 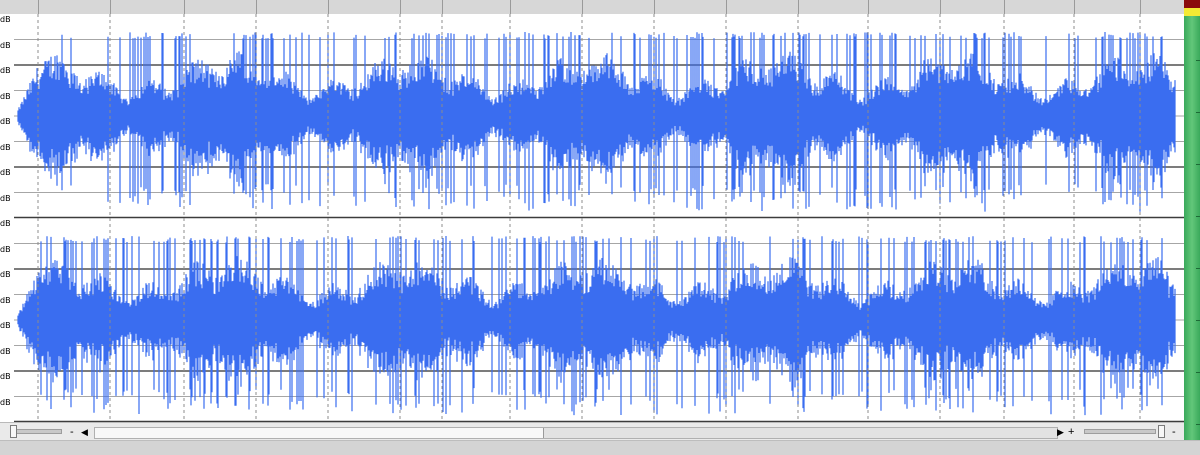 I want to click on meter-warning-zone, so click(x=1192, y=12).